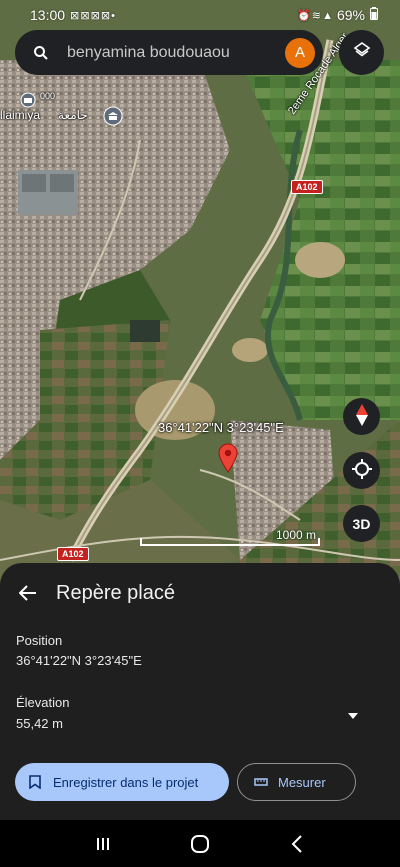 The image size is (400, 867). Describe the element at coordinates (28, 593) in the screenshot. I see `back-arrow-icon` at that location.